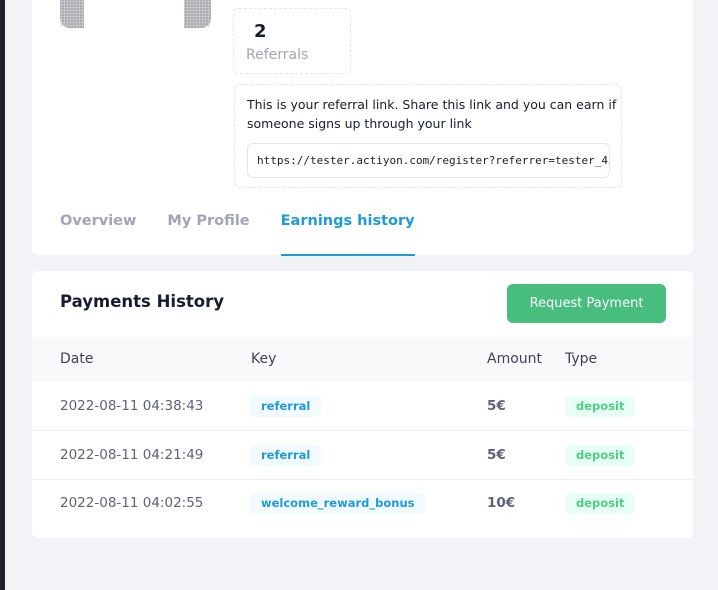 The width and height of the screenshot is (718, 590). What do you see at coordinates (135, 14) in the screenshot?
I see `avatar` at bounding box center [135, 14].